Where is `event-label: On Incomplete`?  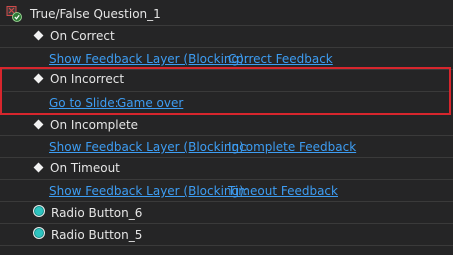
event-label: On Incomplete is located at coordinates (94, 125).